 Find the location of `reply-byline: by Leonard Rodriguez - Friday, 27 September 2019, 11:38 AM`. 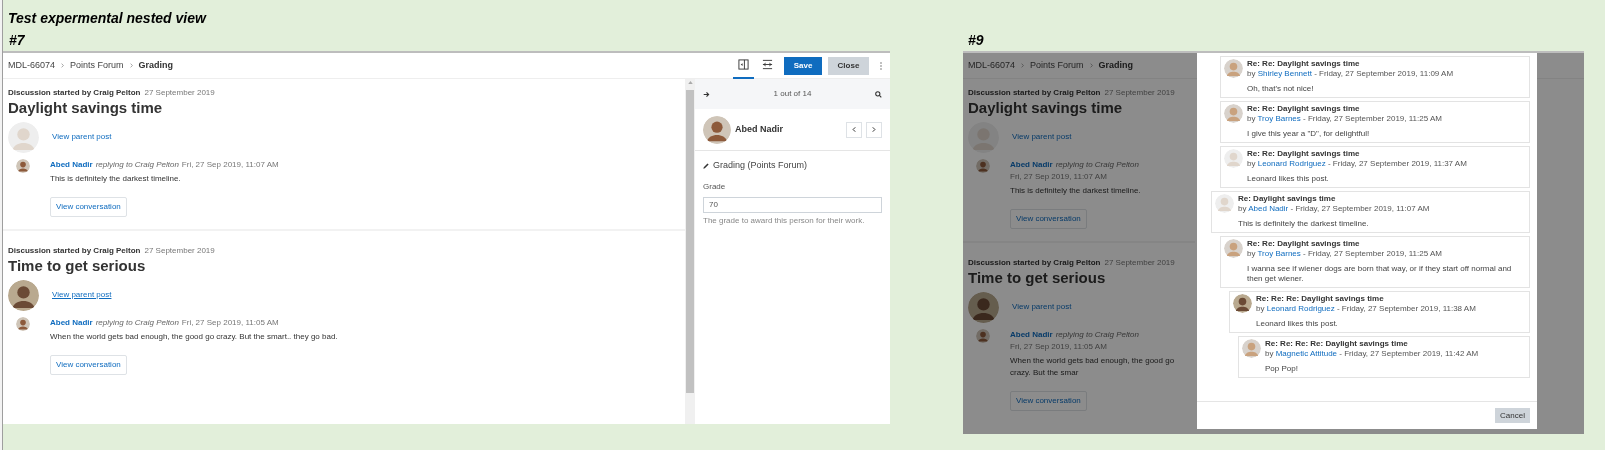

reply-byline: by Leonard Rodriguez - Friday, 27 September 2019, 11:38 AM is located at coordinates (1366, 309).